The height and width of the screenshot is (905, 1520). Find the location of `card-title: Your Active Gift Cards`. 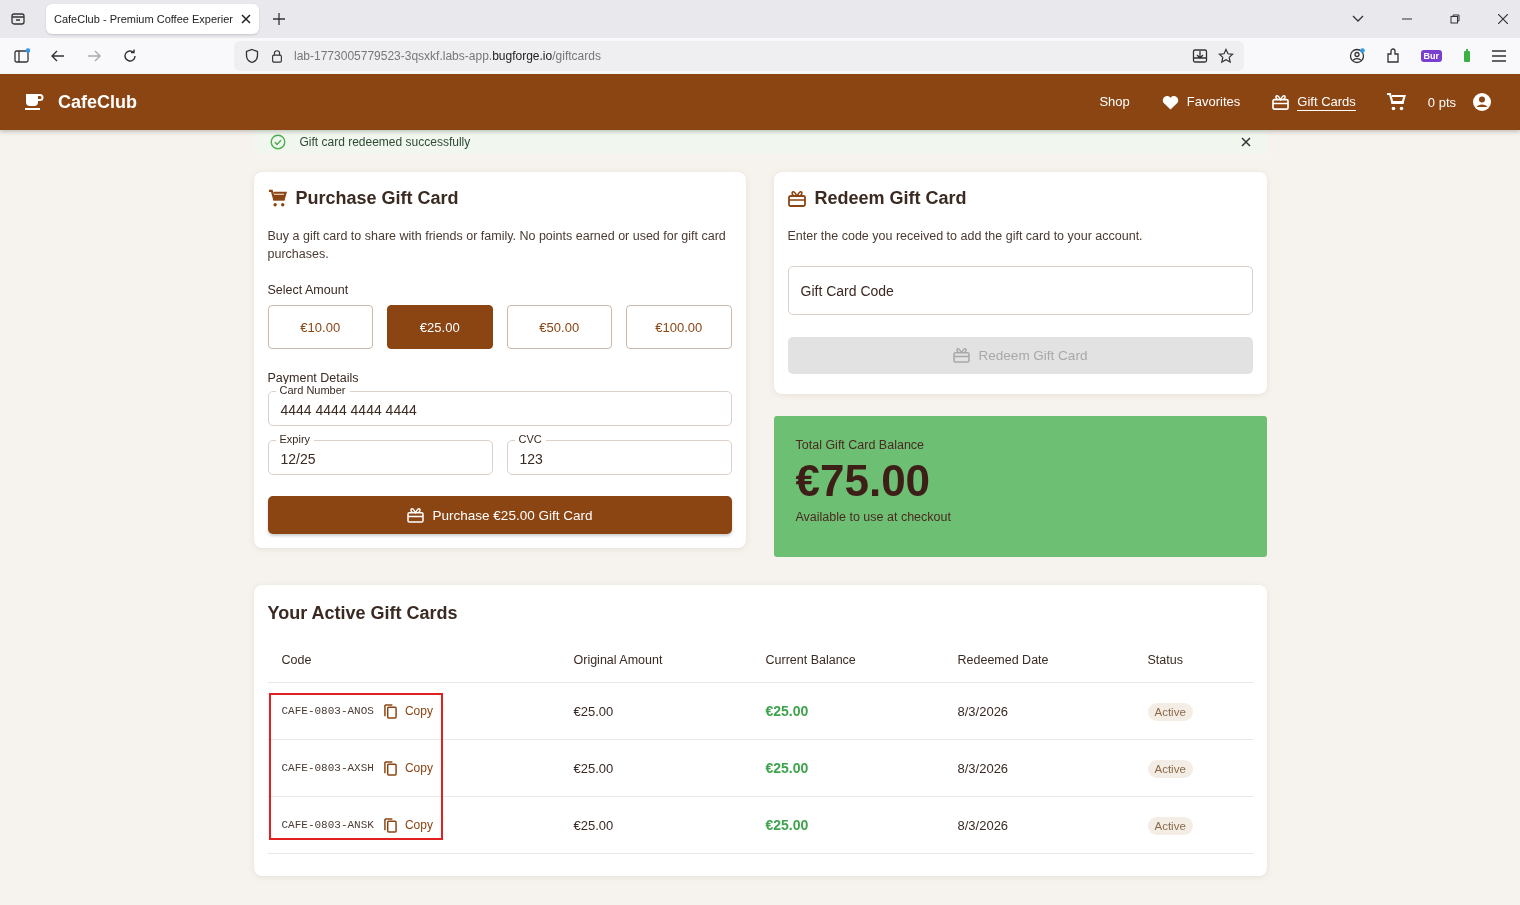

card-title: Your Active Gift Cards is located at coordinates (363, 613).